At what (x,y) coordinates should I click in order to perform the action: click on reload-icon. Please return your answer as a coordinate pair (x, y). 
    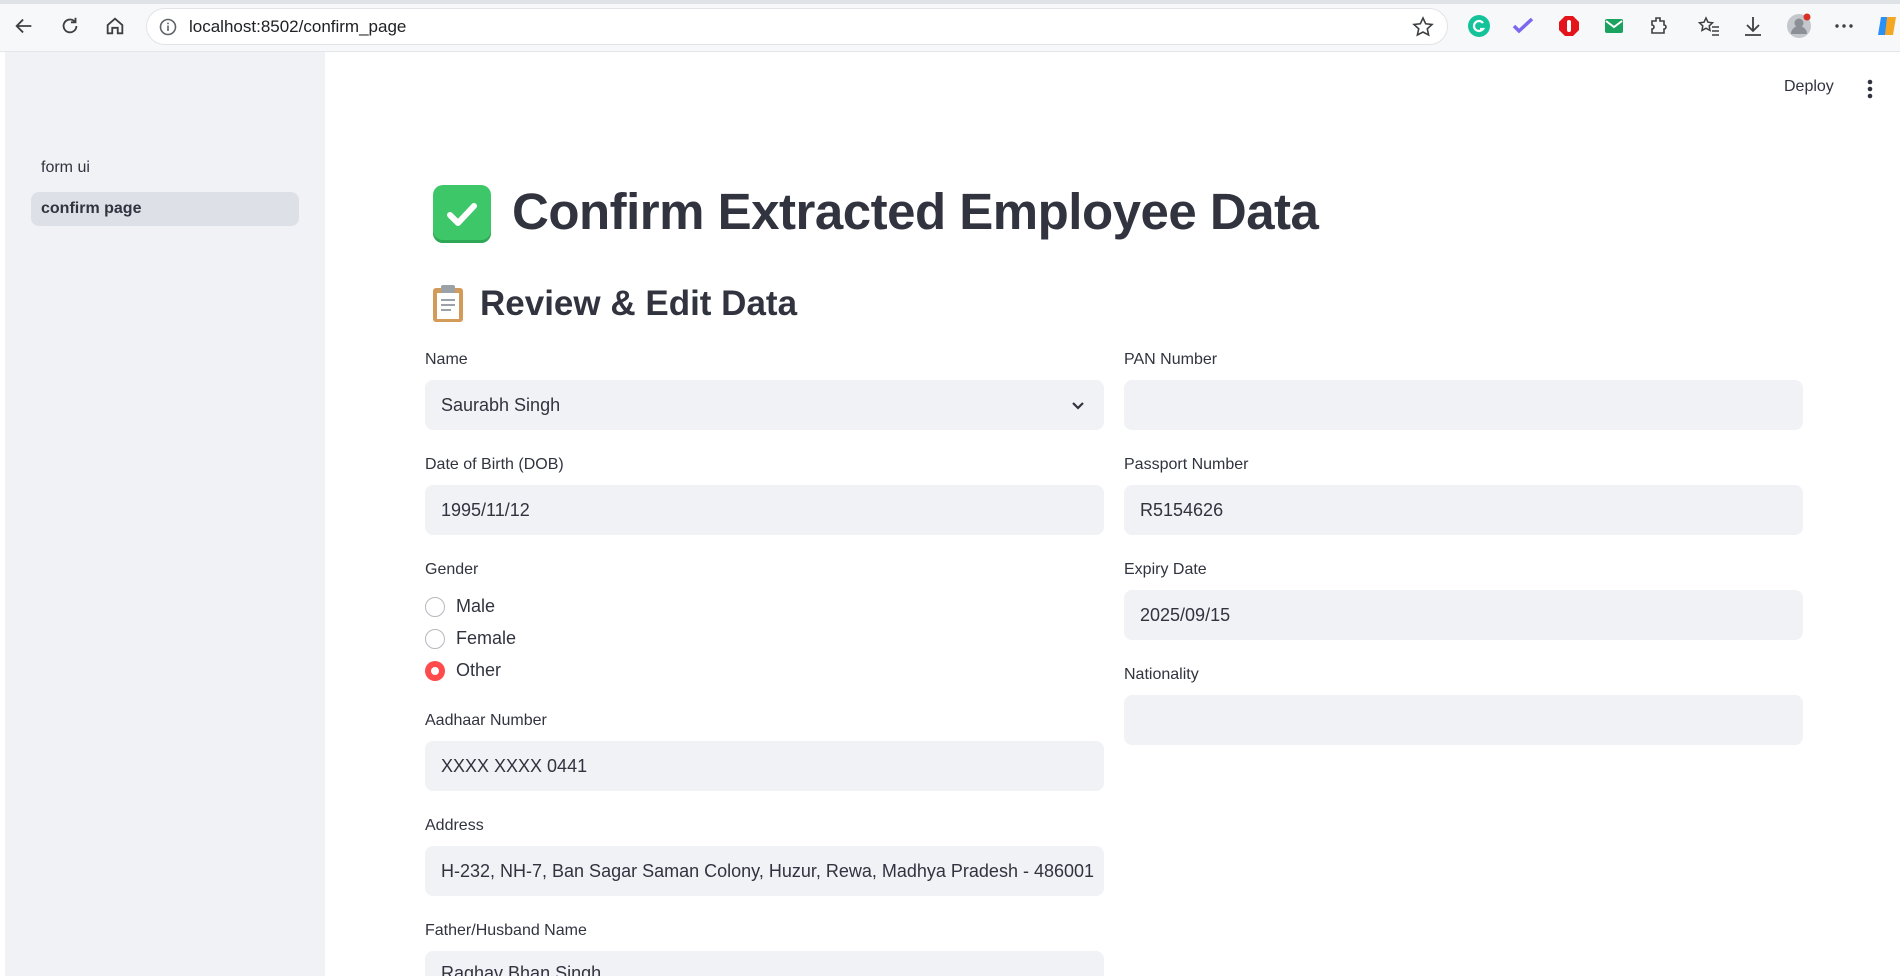
    Looking at the image, I should click on (70, 26).